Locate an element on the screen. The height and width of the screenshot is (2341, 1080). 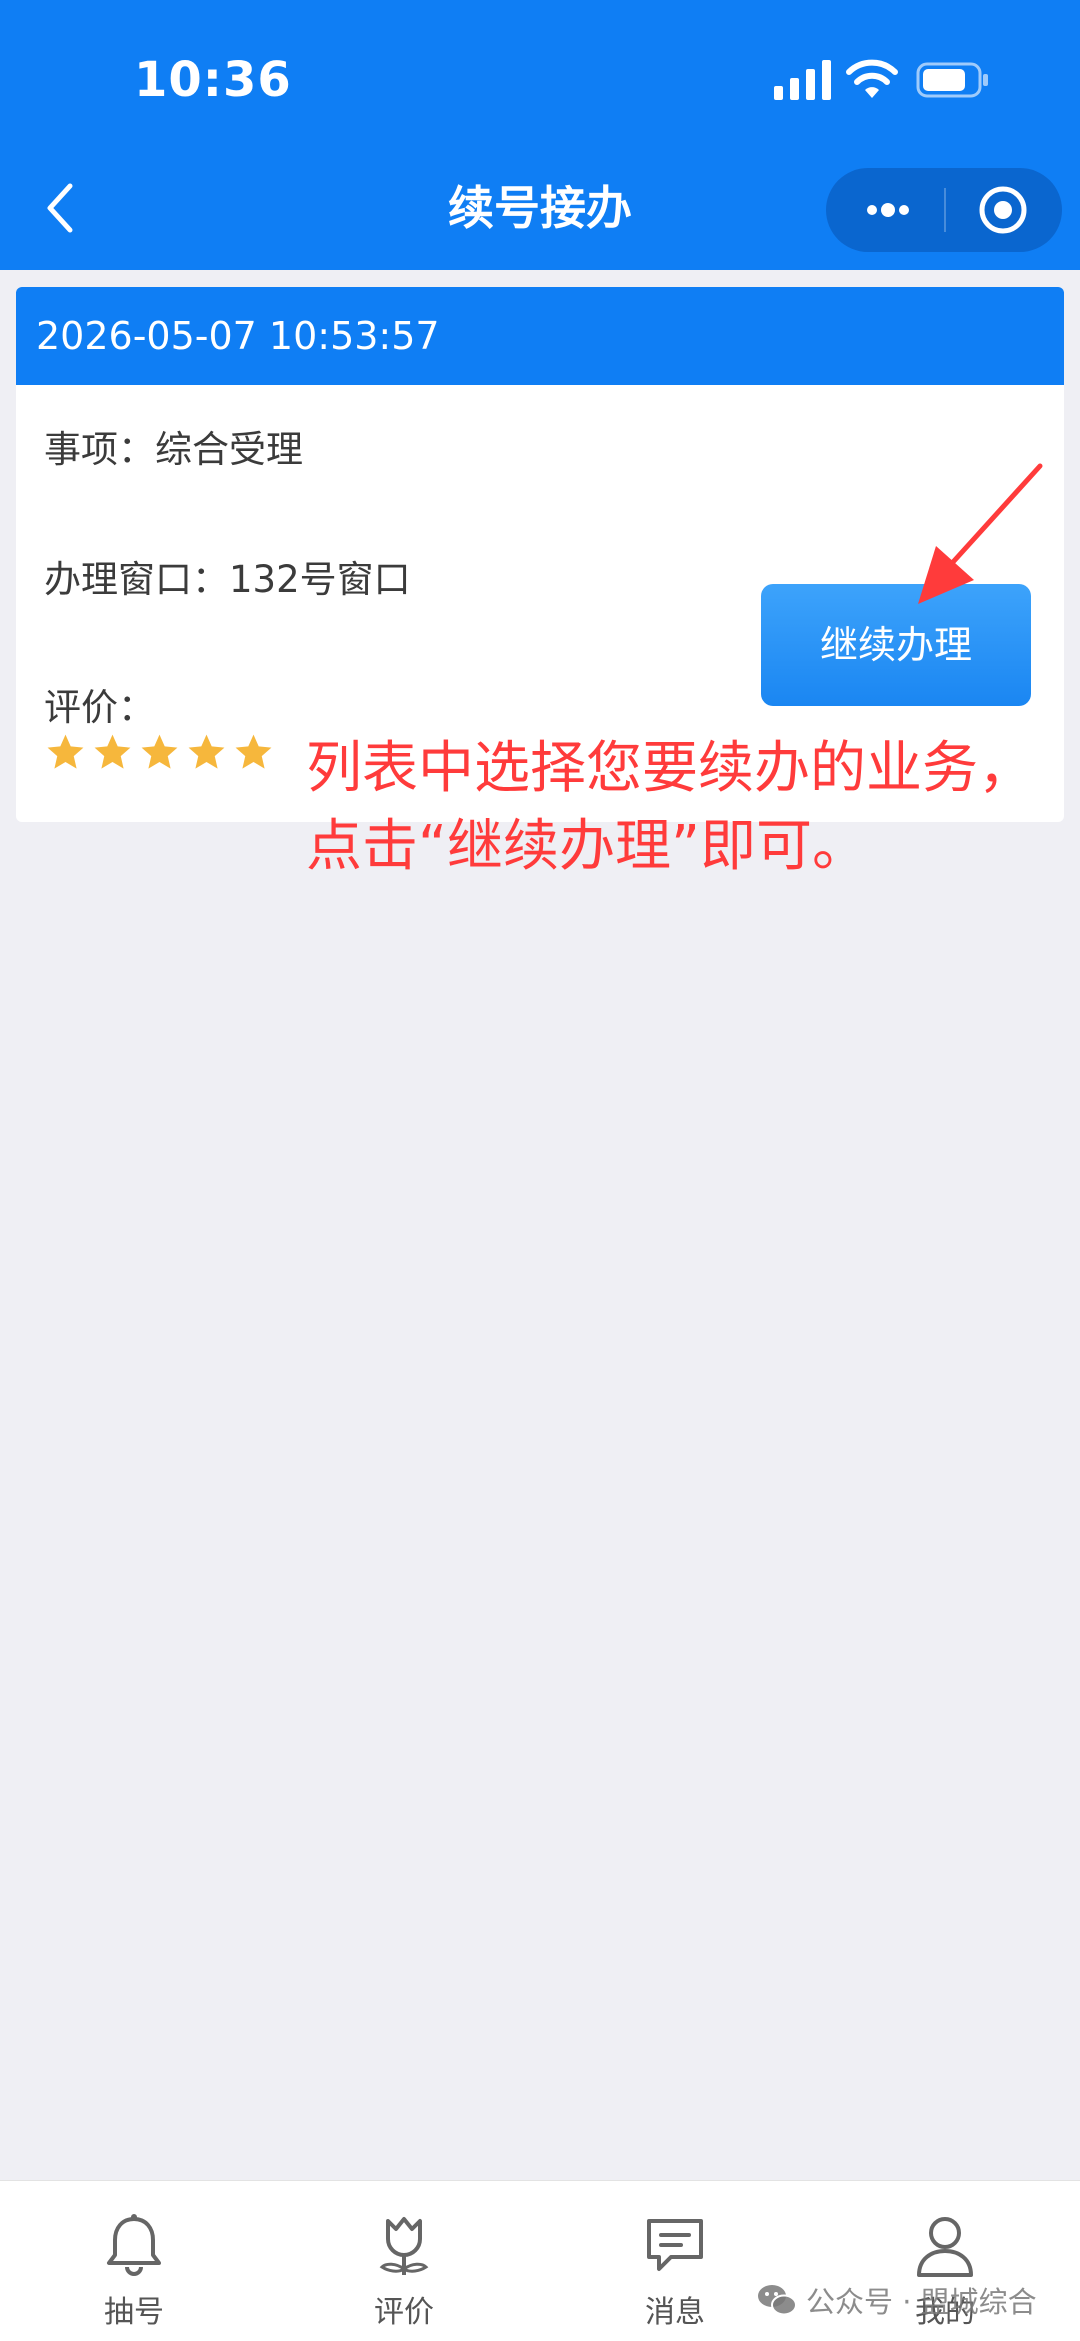
wechat-watermark: 公众号 · 盟城综合 is located at coordinates (896, 2300).